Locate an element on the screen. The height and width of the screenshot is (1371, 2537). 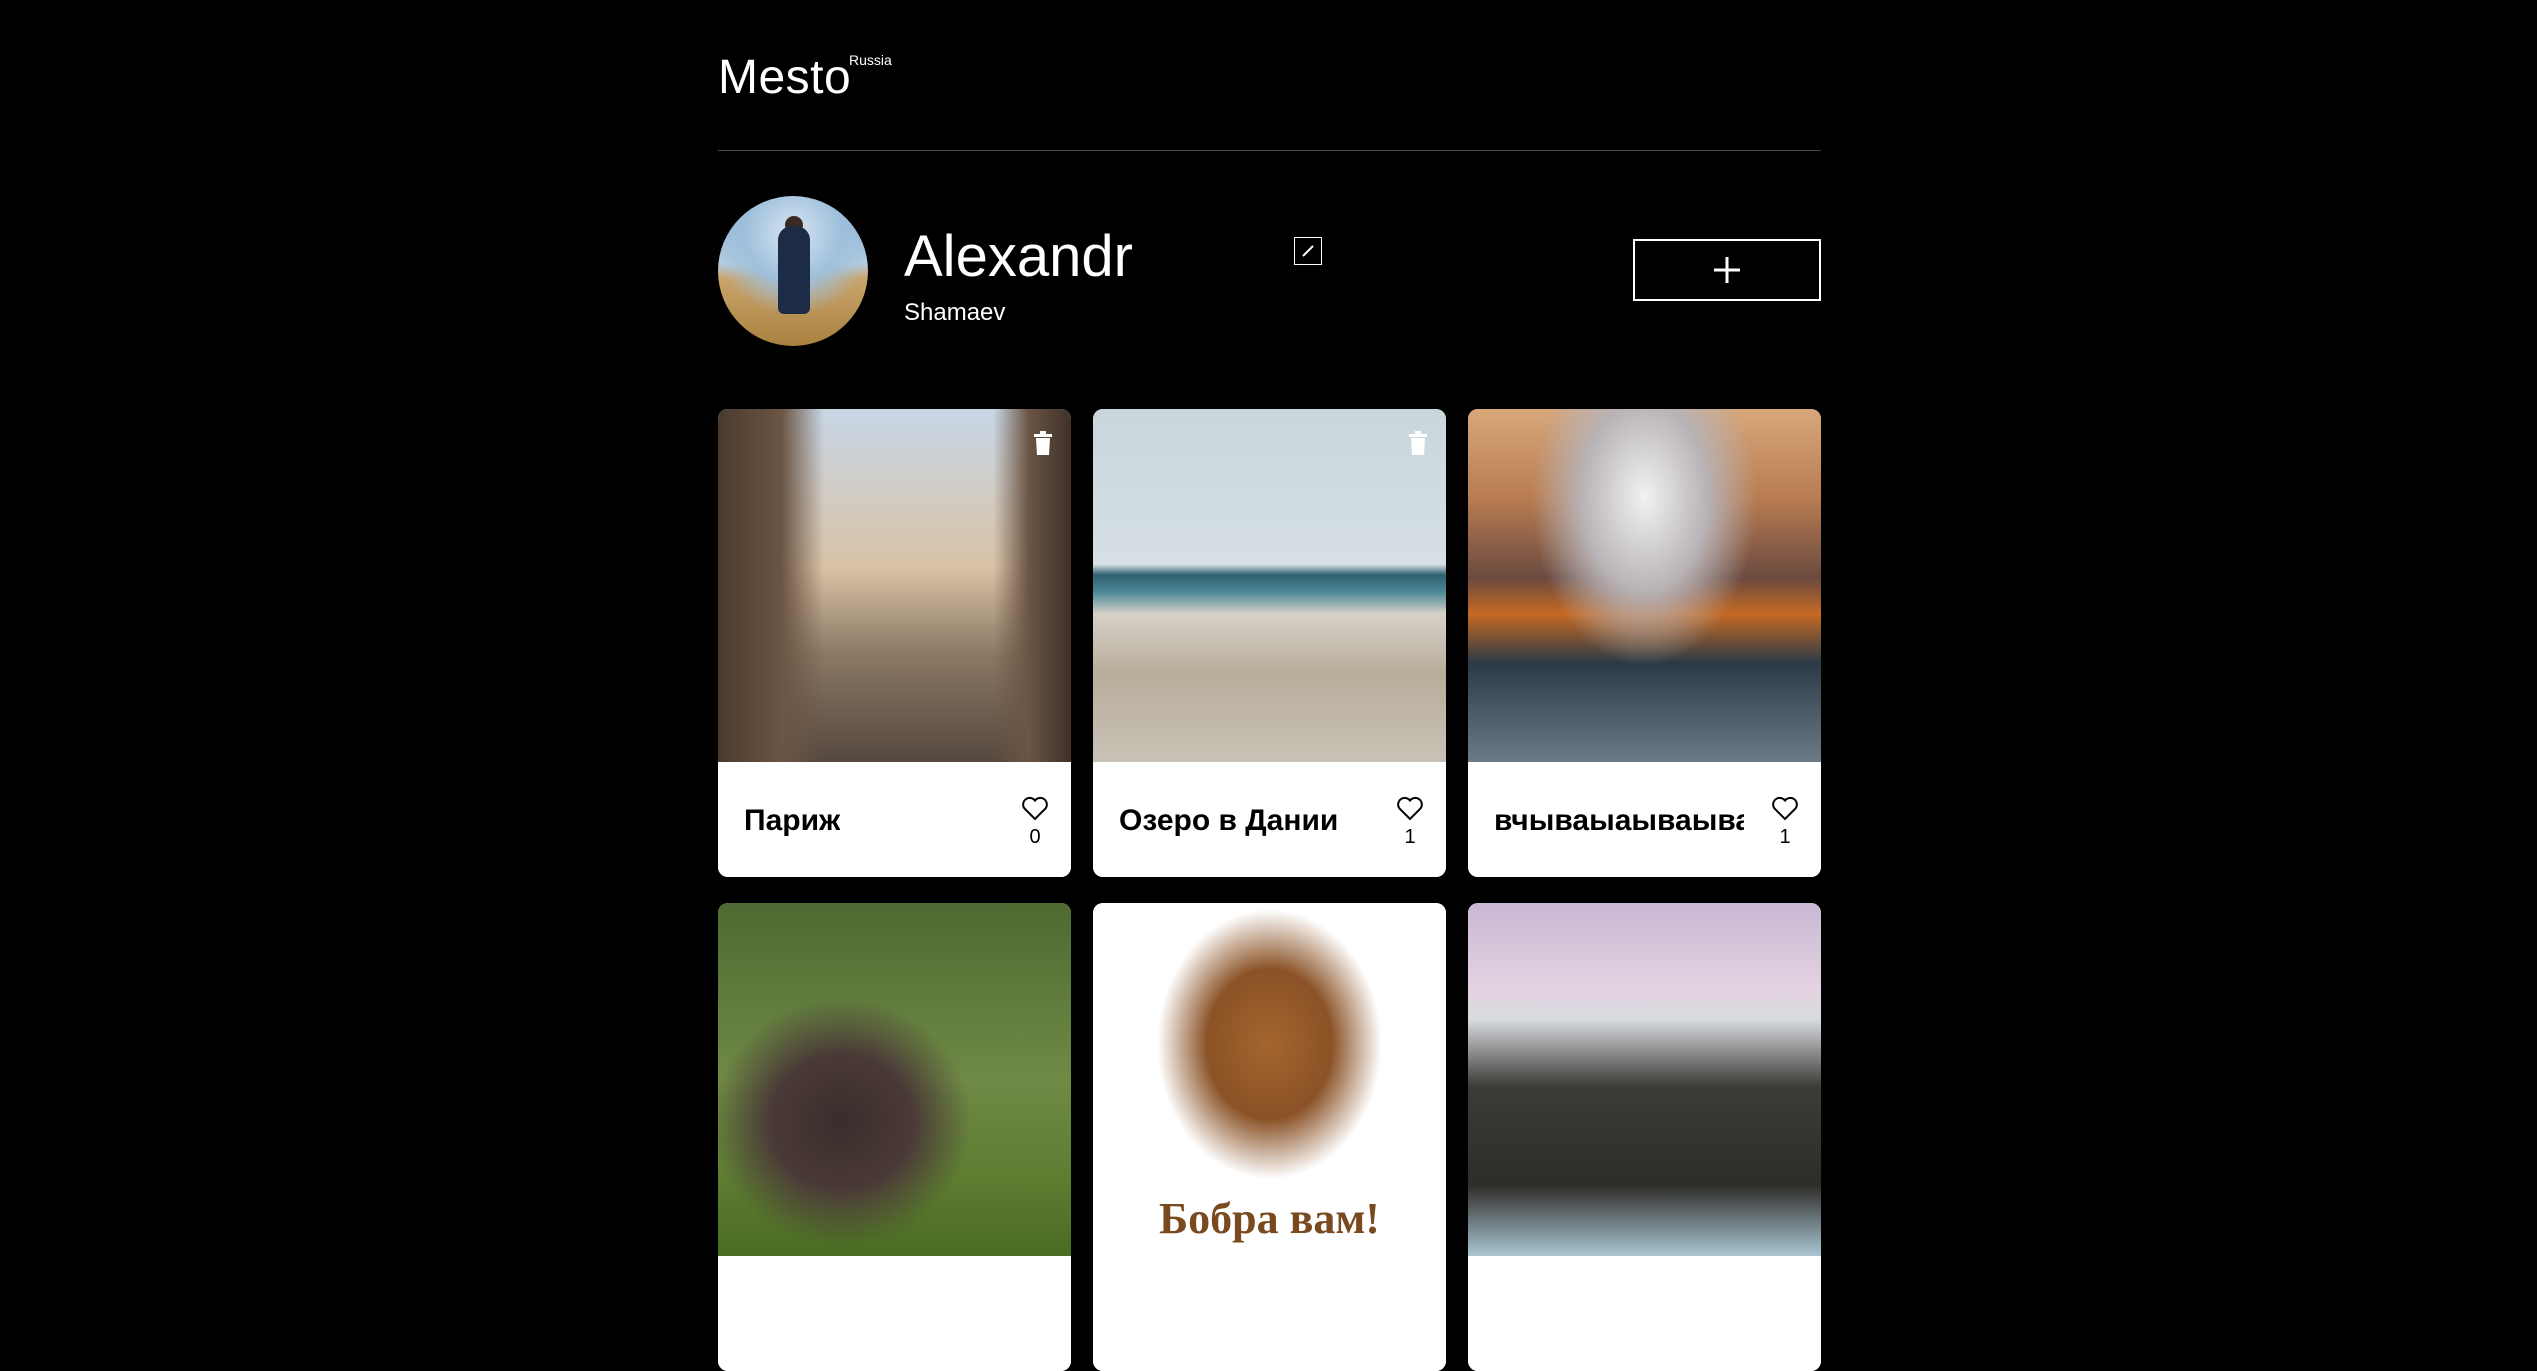
pencil-icon is located at coordinates (1308, 251).